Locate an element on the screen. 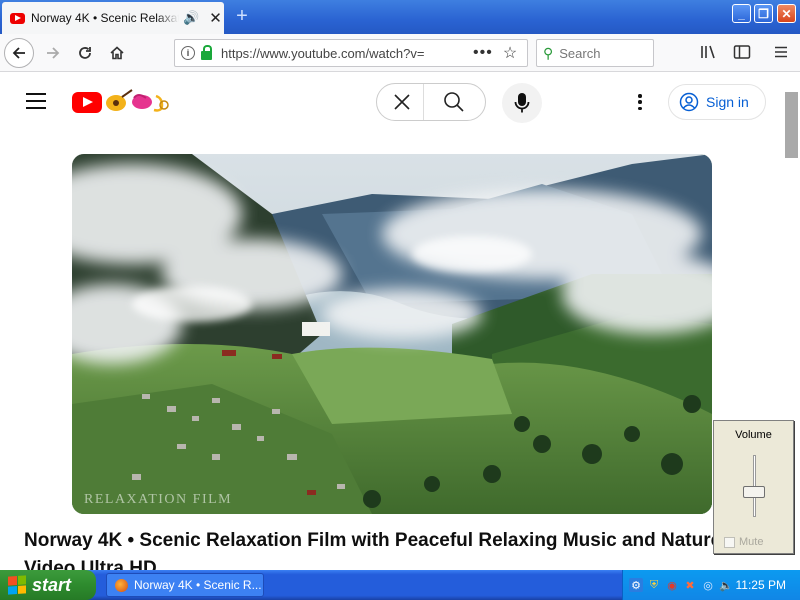 The image size is (800, 600). more-options-button is located at coordinates (640, 102).